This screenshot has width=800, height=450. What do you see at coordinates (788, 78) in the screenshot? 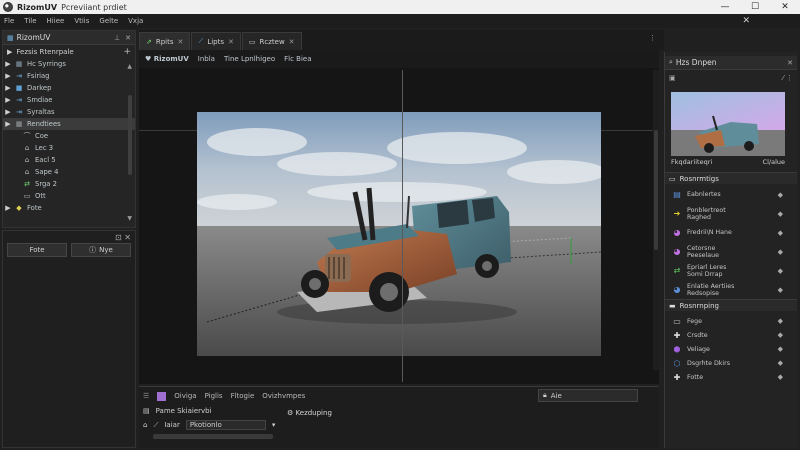
I see `eyedropper-icon: ⁄ ⋮` at bounding box center [788, 78].